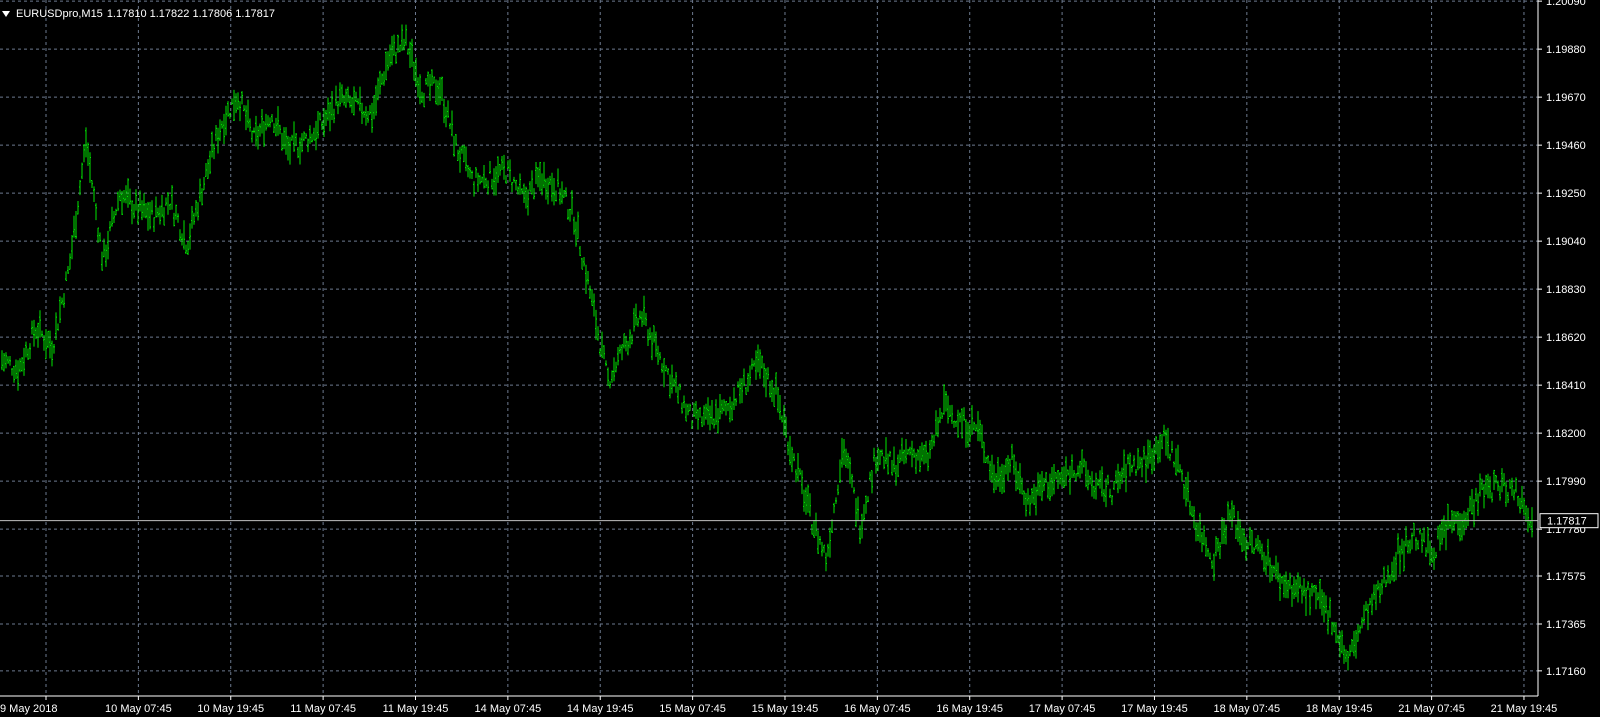 The height and width of the screenshot is (717, 1600). What do you see at coordinates (877, 709) in the screenshot?
I see `time-tick-label: 16 May 07:45` at bounding box center [877, 709].